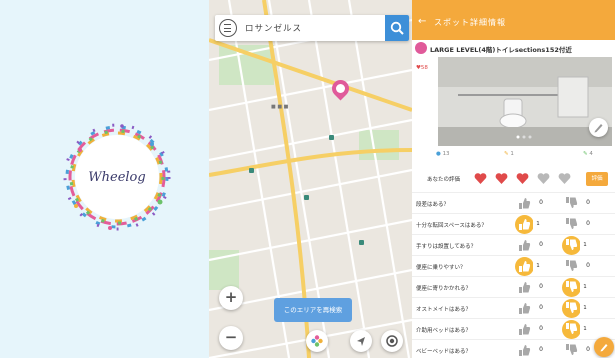 This screenshot has width=615, height=358. I want to click on search-button, so click(397, 28).